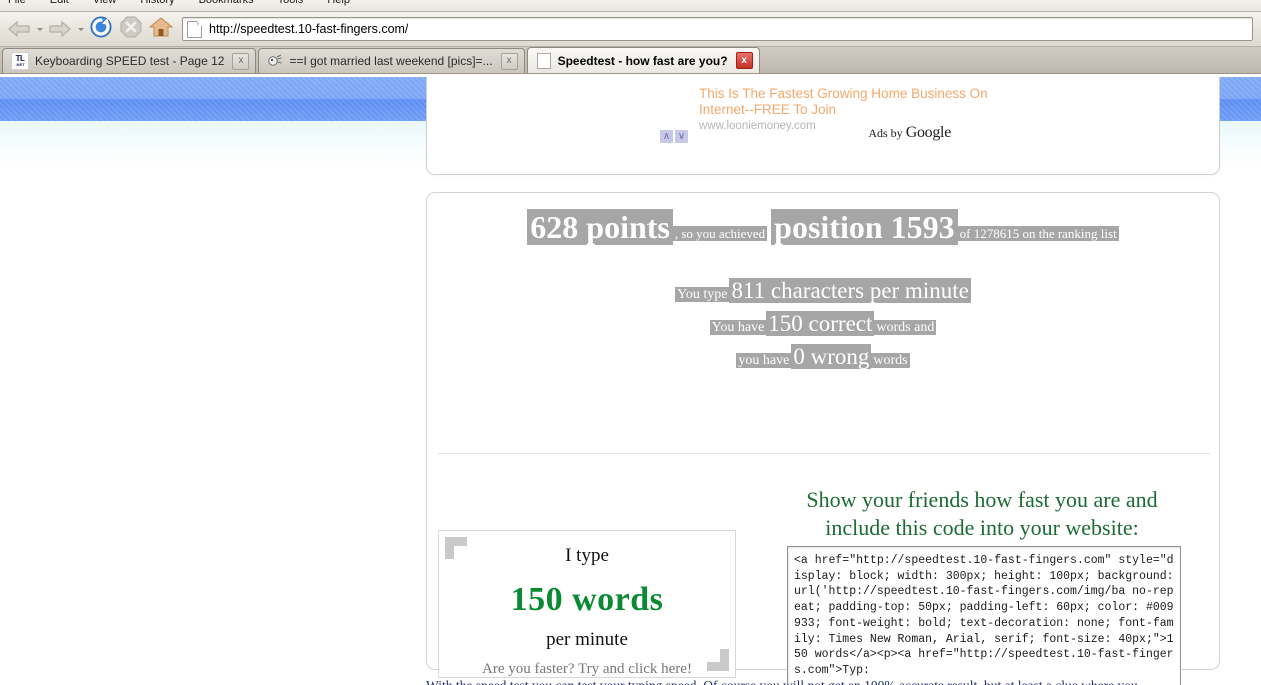 The width and height of the screenshot is (1261, 685). I want to click on arrow-right-icon, so click(60, 29).